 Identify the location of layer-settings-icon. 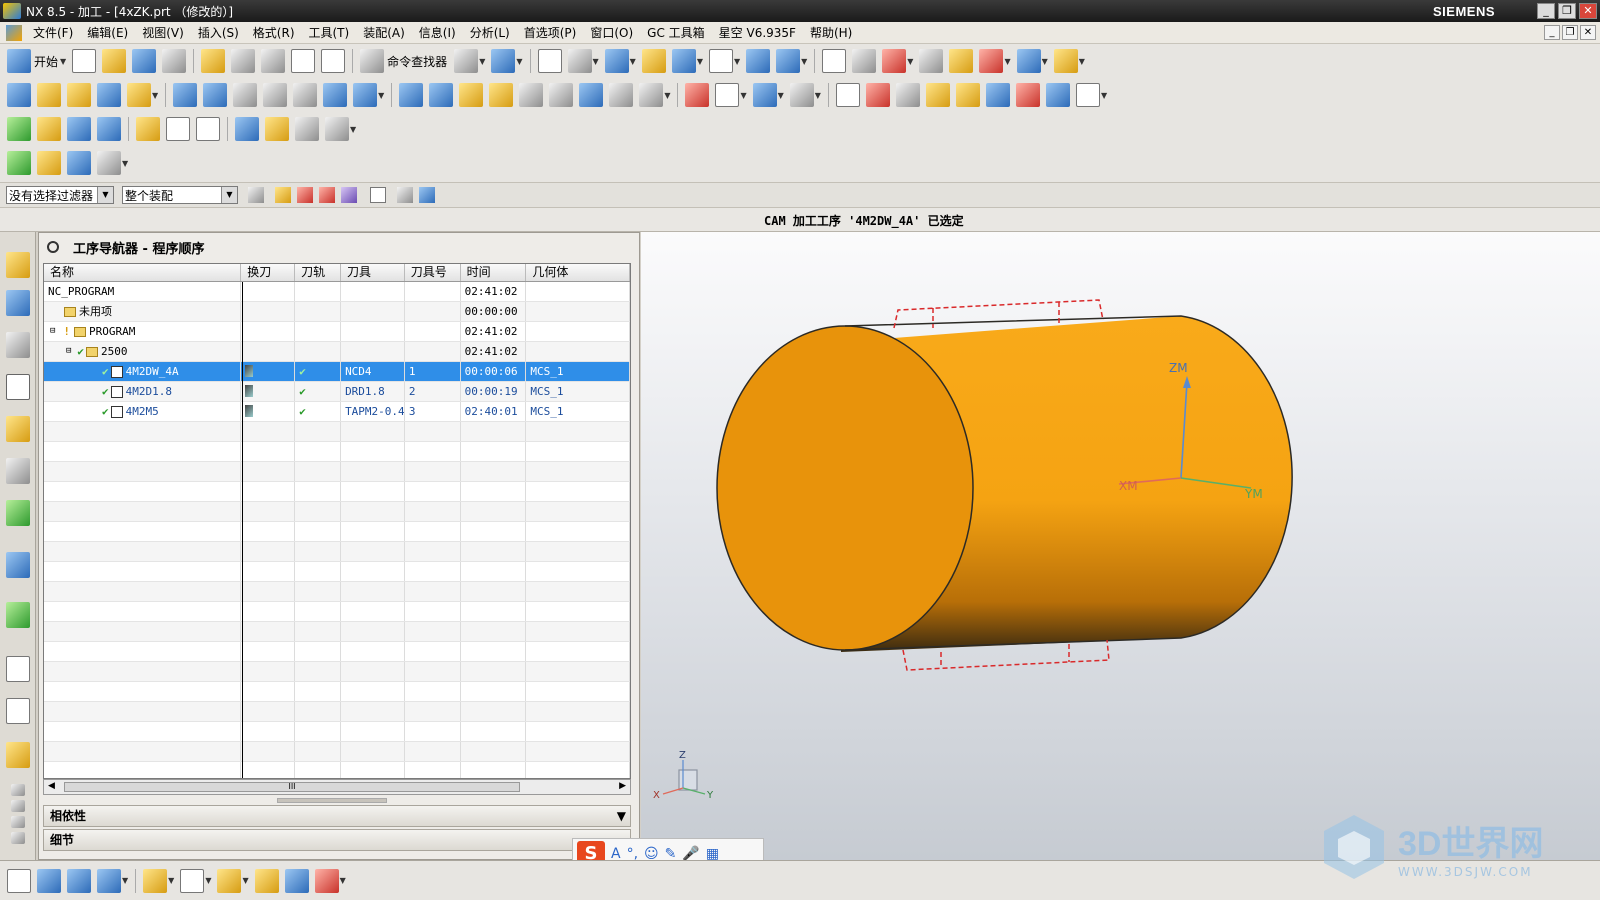
(834, 61).